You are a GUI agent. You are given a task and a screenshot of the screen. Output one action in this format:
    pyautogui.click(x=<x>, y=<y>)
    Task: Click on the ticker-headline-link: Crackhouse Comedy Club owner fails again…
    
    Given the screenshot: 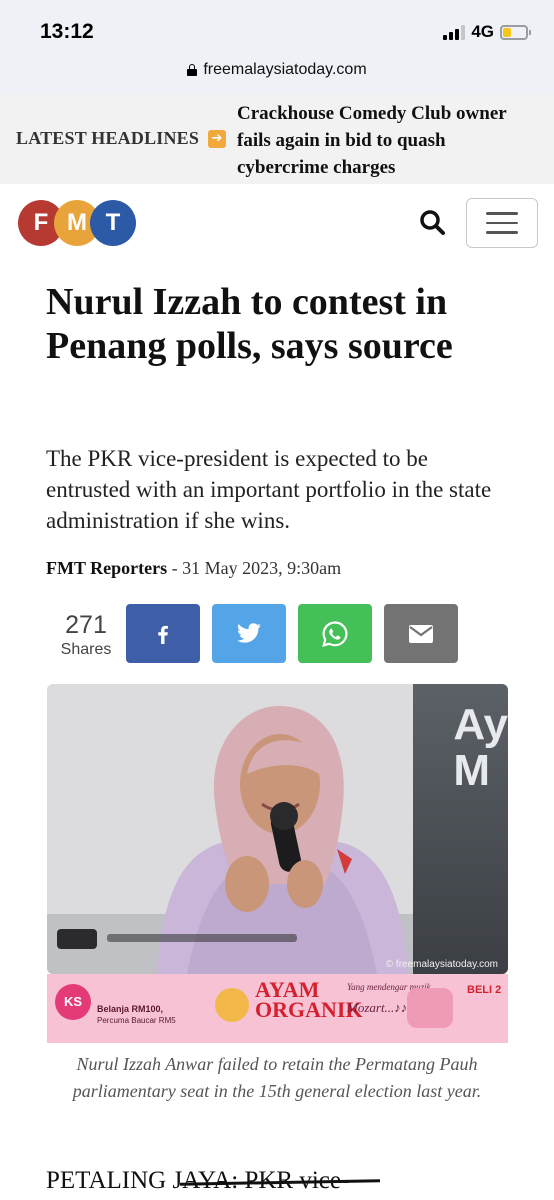 What is the action you would take?
    pyautogui.click(x=387, y=140)
    